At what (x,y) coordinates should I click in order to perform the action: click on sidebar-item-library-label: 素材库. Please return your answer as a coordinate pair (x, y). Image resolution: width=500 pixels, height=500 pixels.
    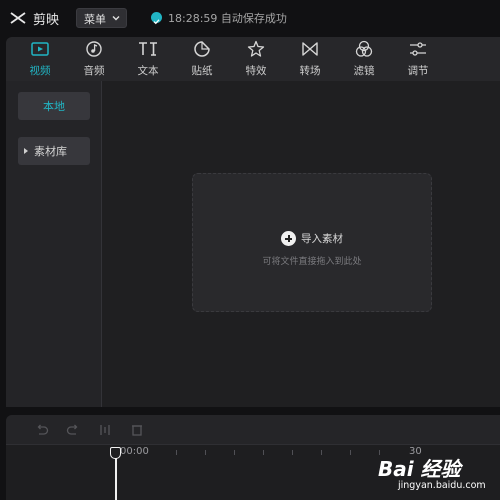
    Looking at the image, I should click on (50, 151).